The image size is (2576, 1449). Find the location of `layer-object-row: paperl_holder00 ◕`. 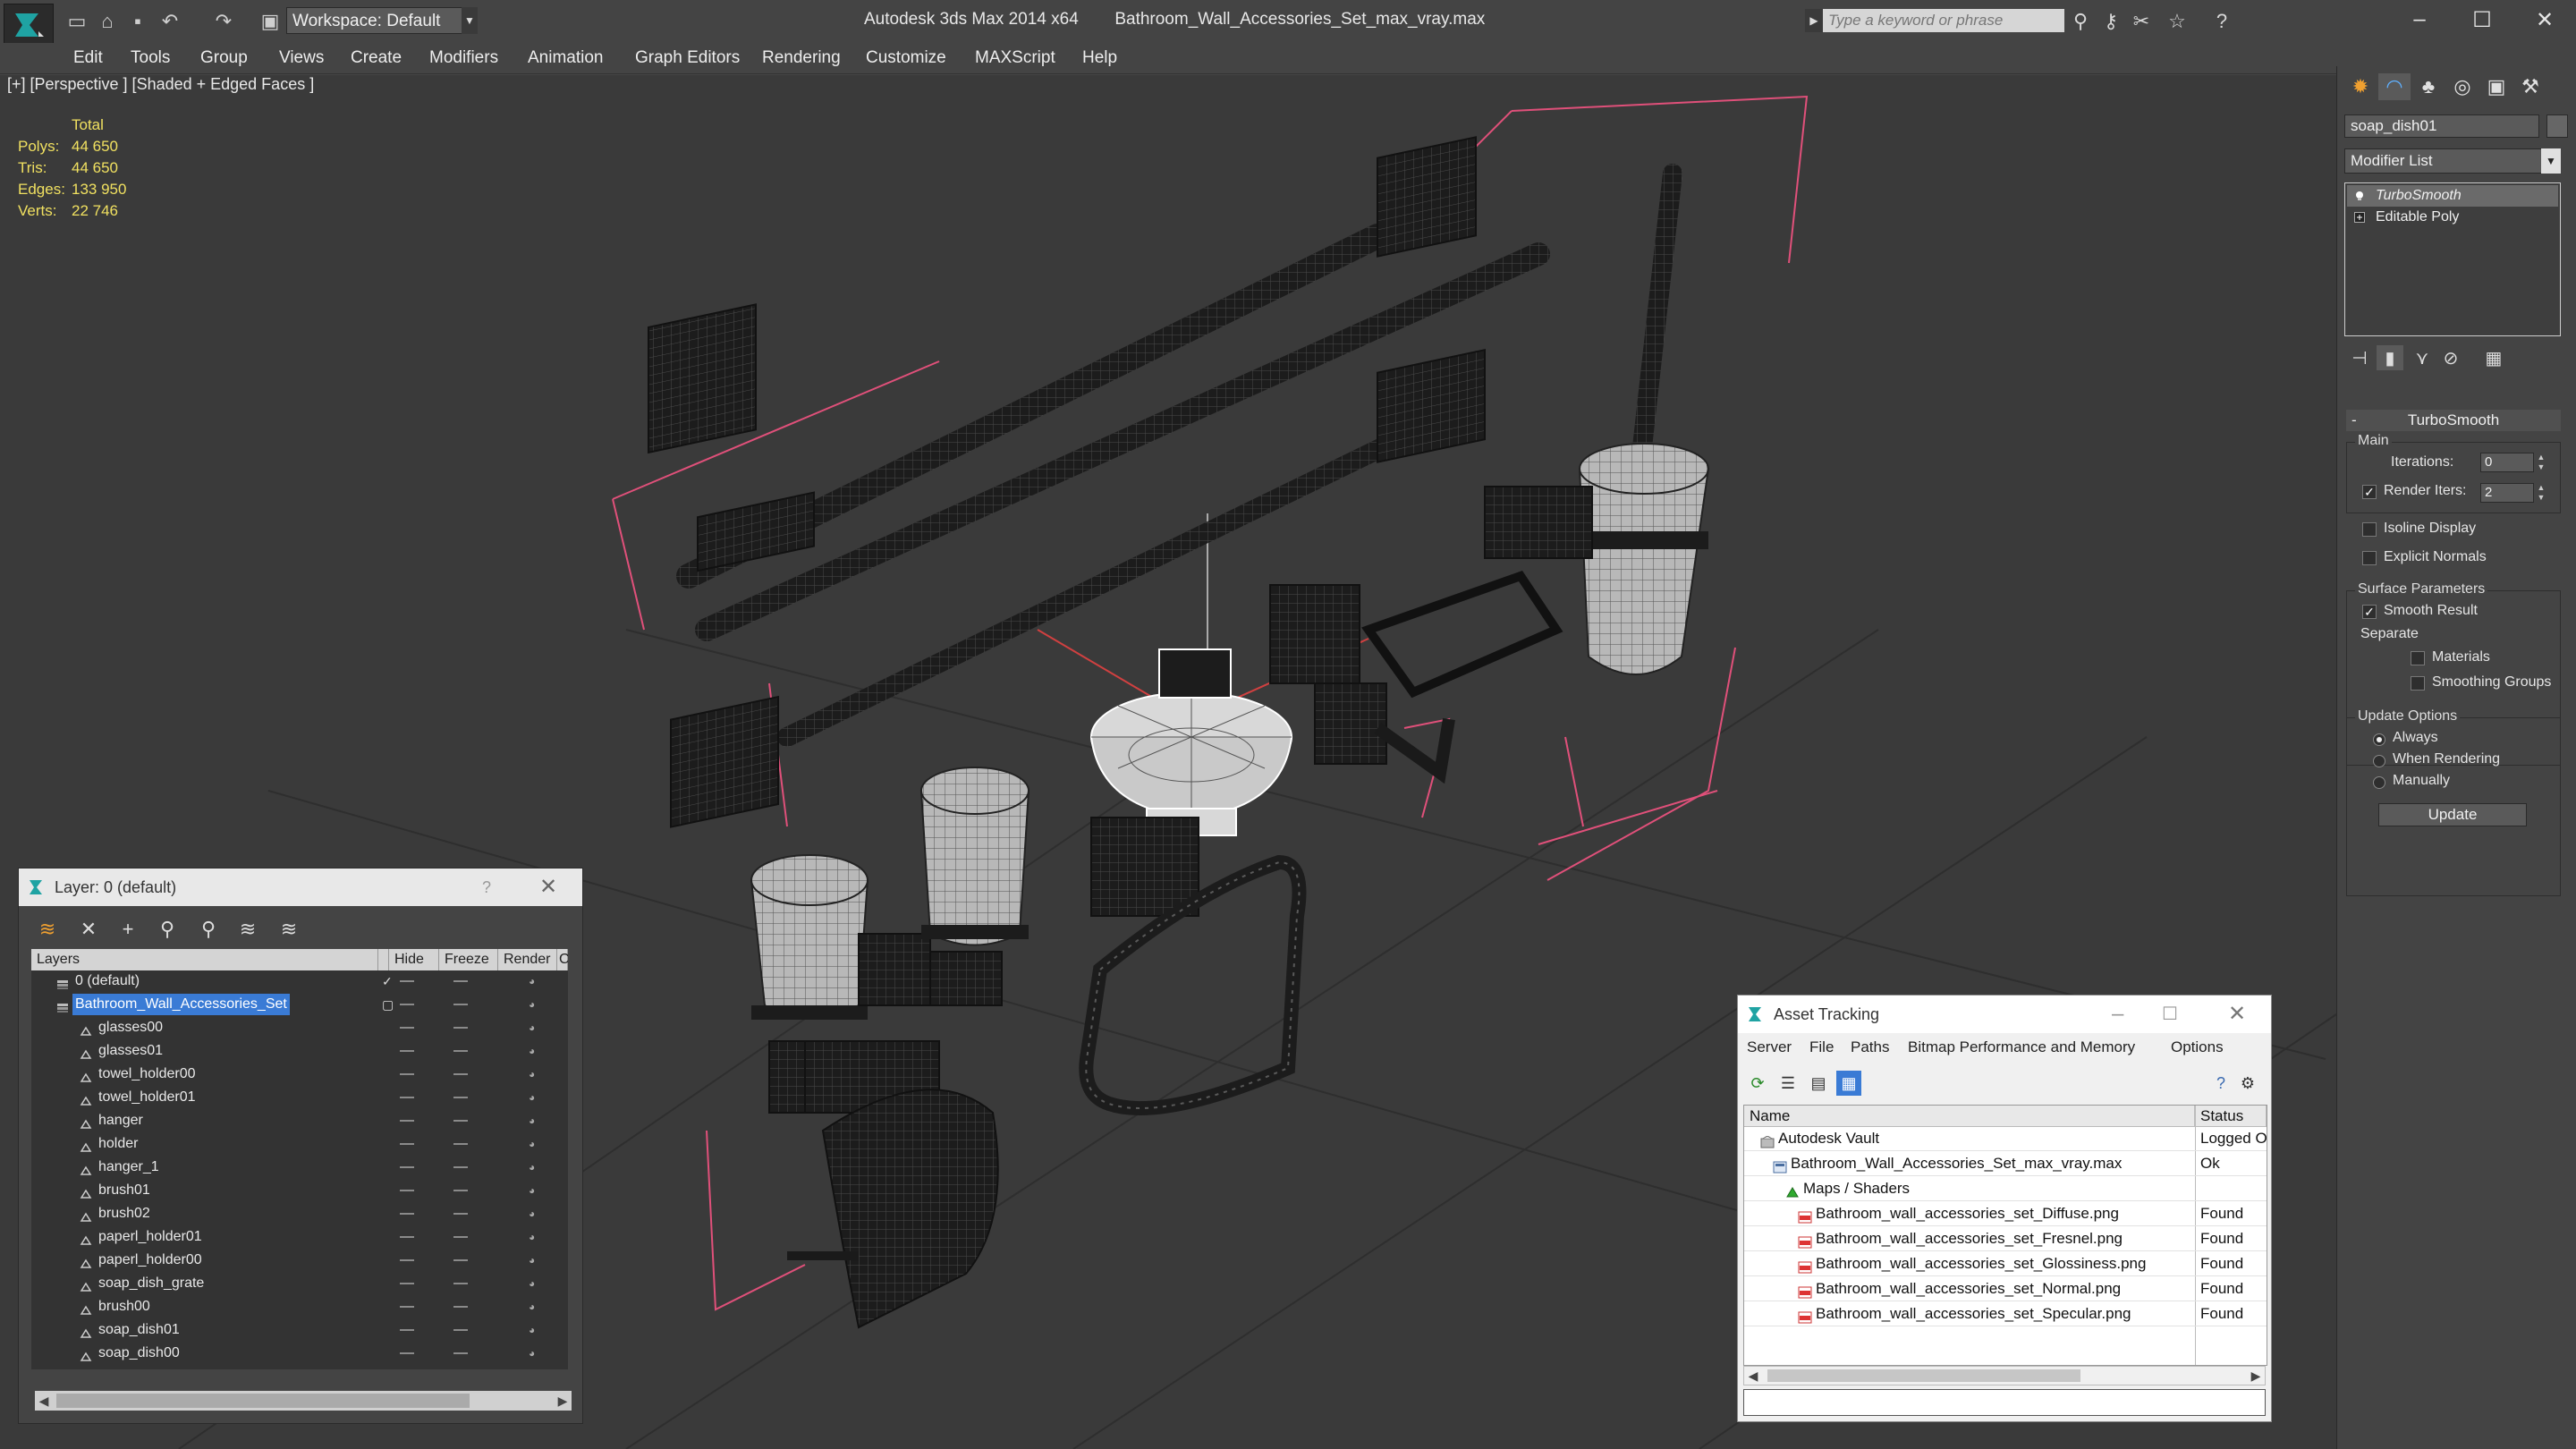

layer-object-row: paperl_holder00 ◕ is located at coordinates (299, 1260).